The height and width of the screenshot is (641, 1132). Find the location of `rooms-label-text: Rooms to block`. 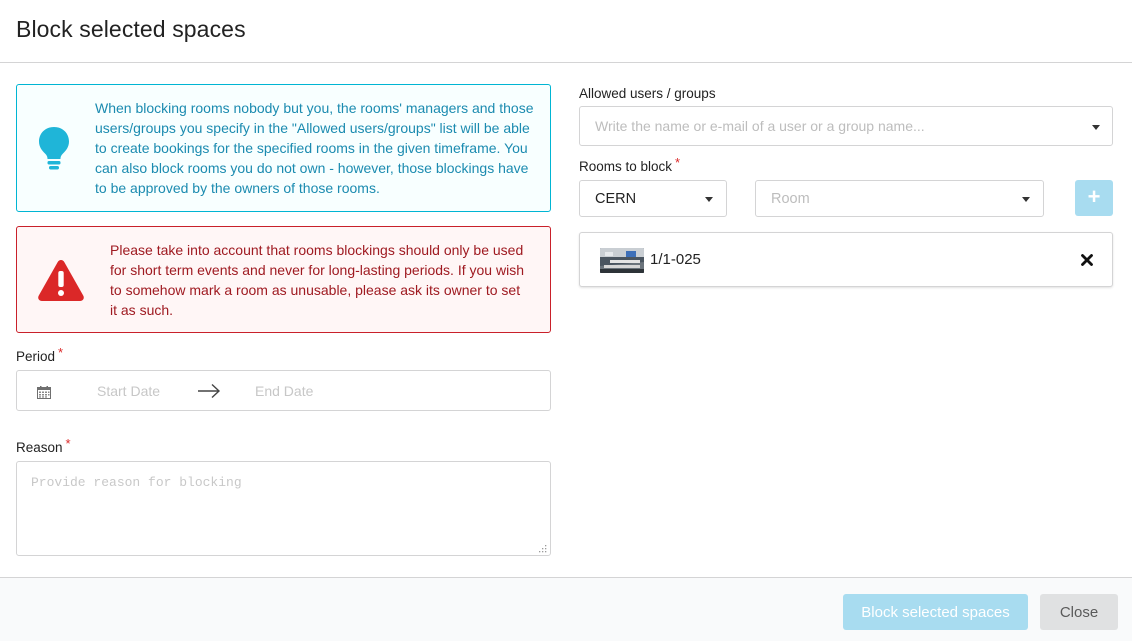

rooms-label-text: Rooms to block is located at coordinates (626, 166).